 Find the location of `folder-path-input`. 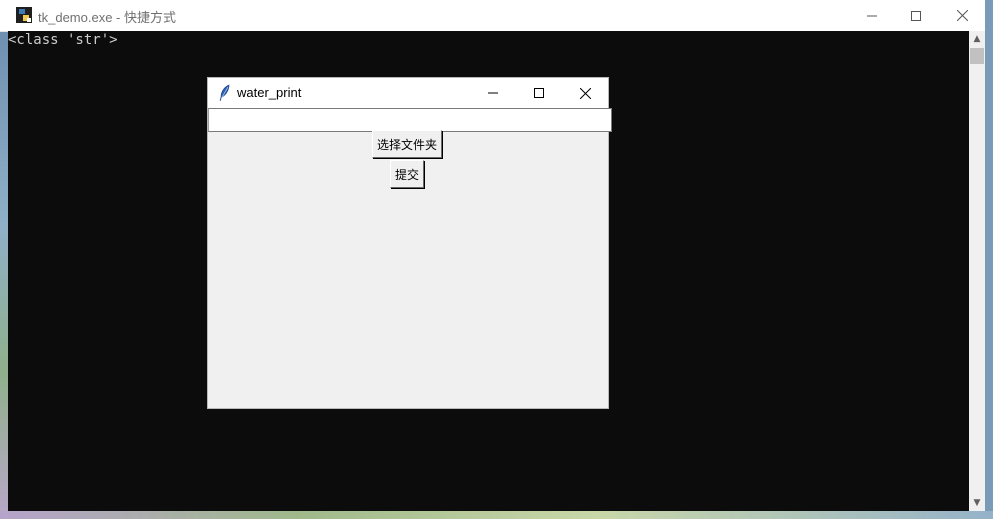

folder-path-input is located at coordinates (410, 120).